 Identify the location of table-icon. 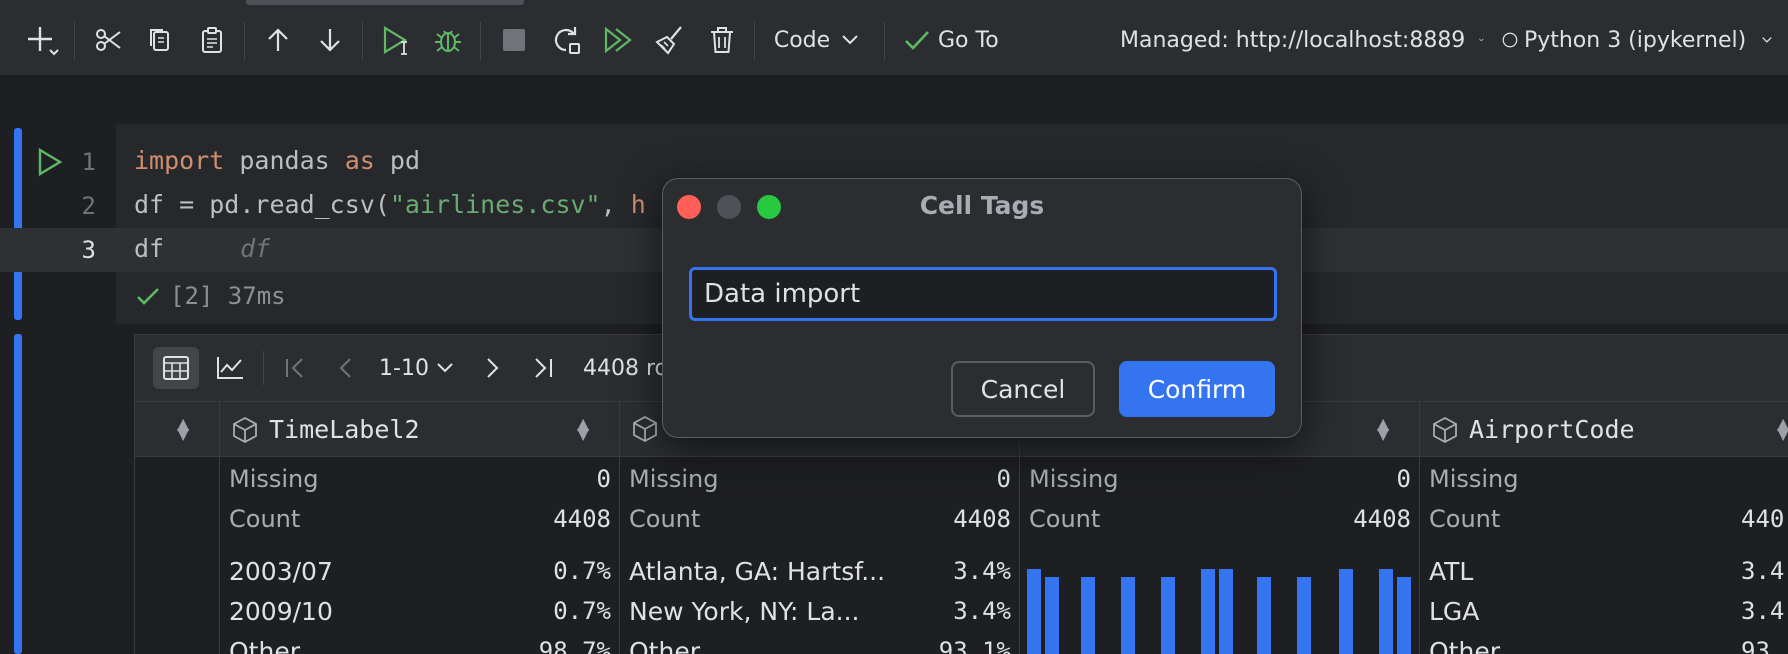
(176, 368).